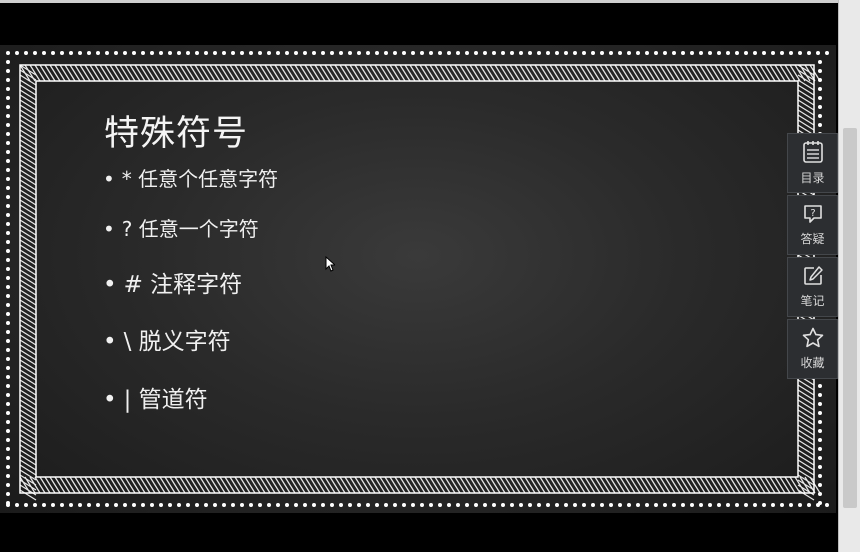 The image size is (860, 552). Describe the element at coordinates (430, 1) in the screenshot. I see `window-top-edge` at that location.